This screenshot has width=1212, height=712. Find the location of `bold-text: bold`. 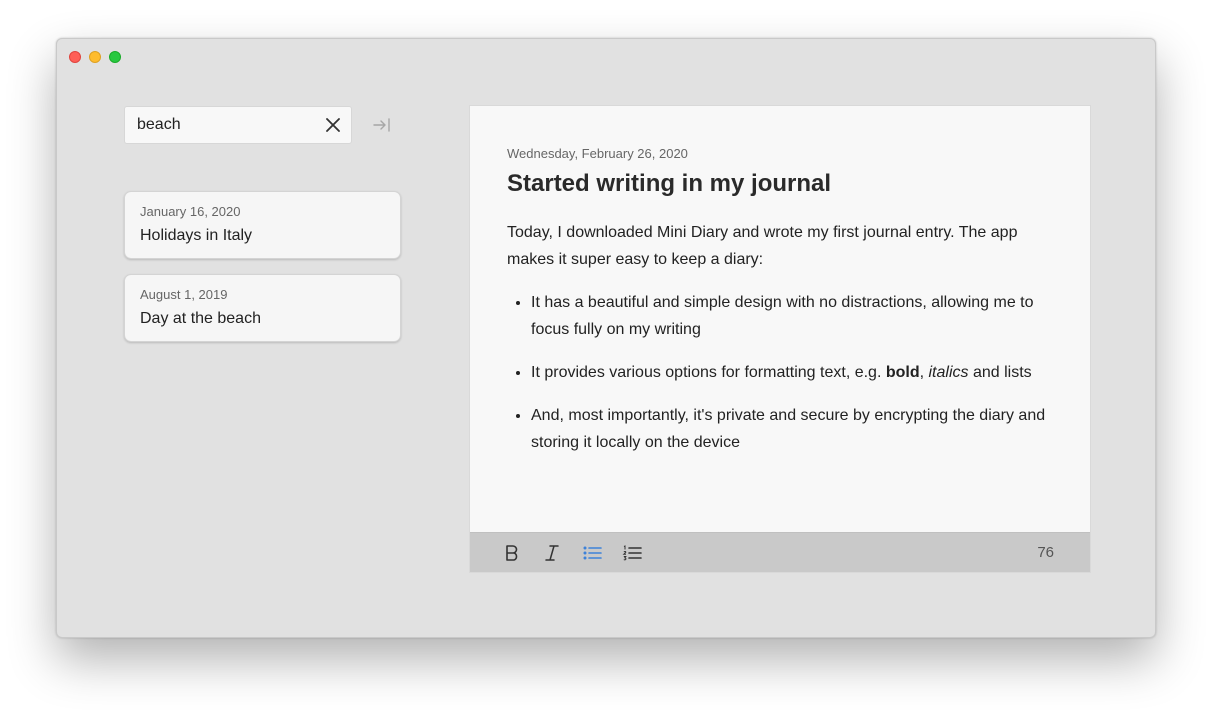

bold-text: bold is located at coordinates (902, 372).